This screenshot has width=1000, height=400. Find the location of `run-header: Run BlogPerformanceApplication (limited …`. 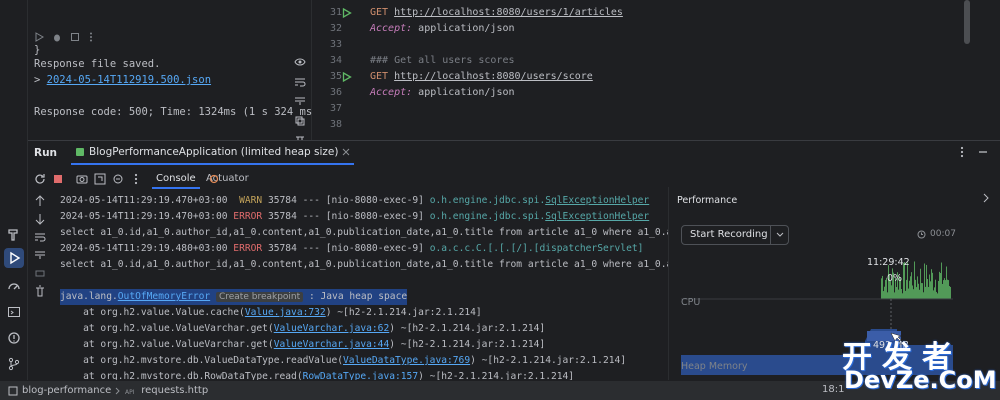

run-header: Run BlogPerformanceApplication (limited … is located at coordinates (514, 153).